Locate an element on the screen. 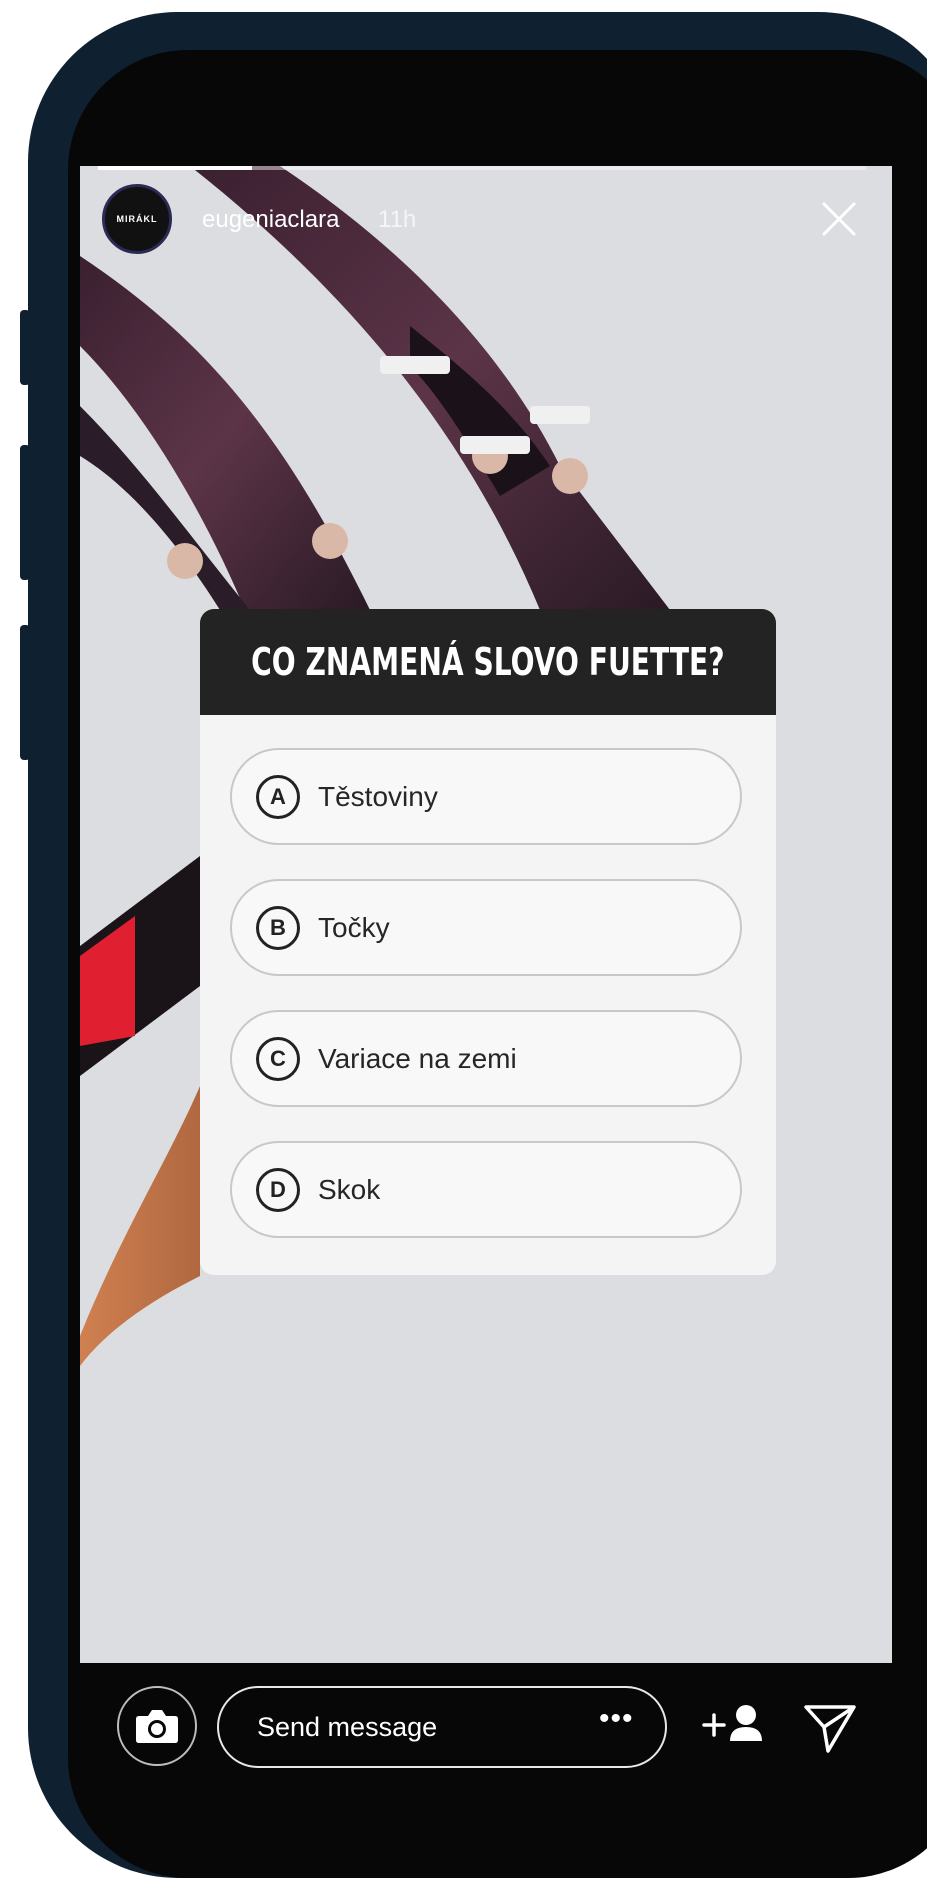 Image resolution: width=927 pixels, height=1878 pixels. side-button-volume-up is located at coordinates (25, 512).